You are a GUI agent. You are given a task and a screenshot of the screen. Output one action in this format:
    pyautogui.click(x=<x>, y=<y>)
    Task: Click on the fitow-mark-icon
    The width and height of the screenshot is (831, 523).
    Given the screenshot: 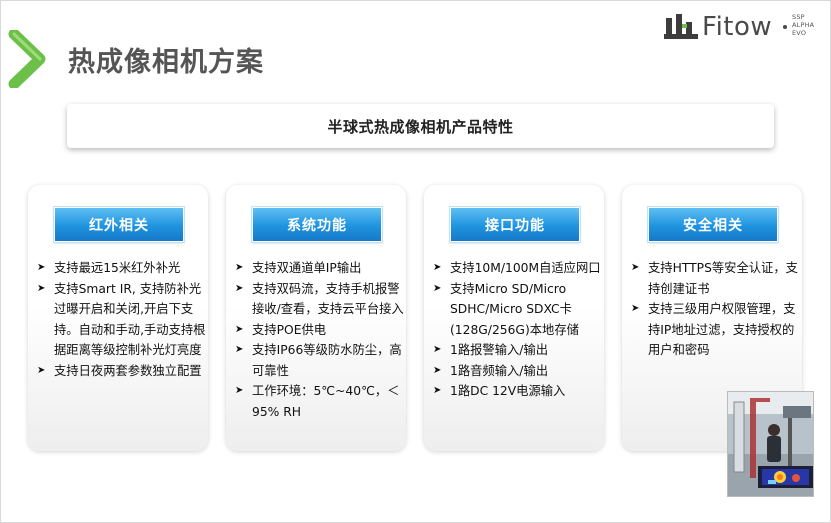 What is the action you would take?
    pyautogui.click(x=681, y=26)
    